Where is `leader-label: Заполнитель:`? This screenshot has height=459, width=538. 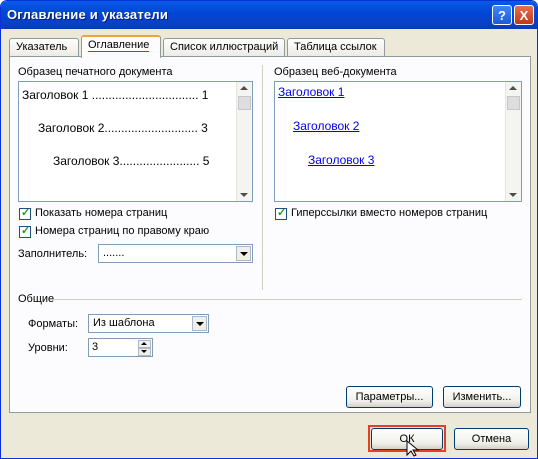 leader-label: Заполнитель: is located at coordinates (53, 254).